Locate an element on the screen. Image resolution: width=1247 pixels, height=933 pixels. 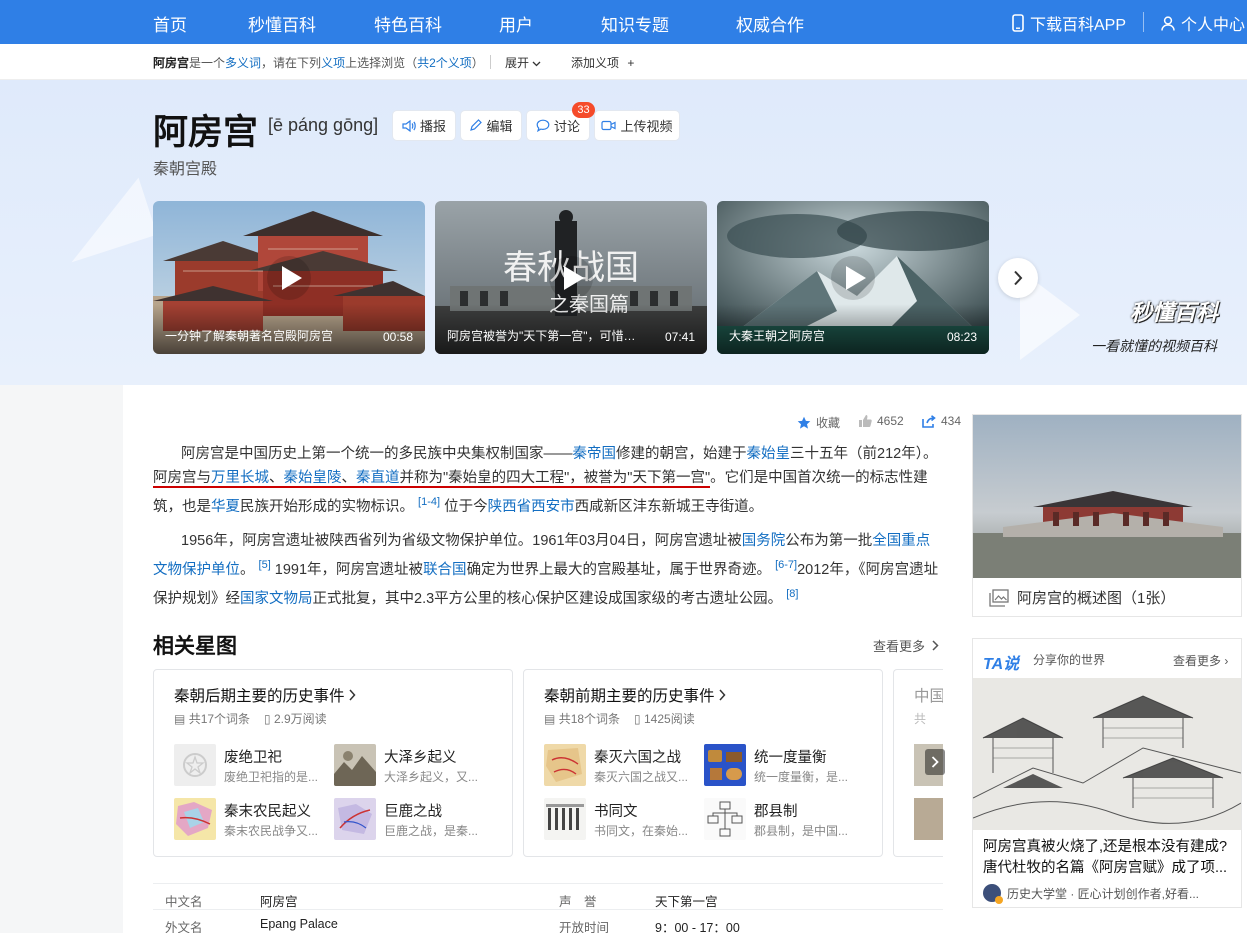
related-next-button is located at coordinates (935, 762).